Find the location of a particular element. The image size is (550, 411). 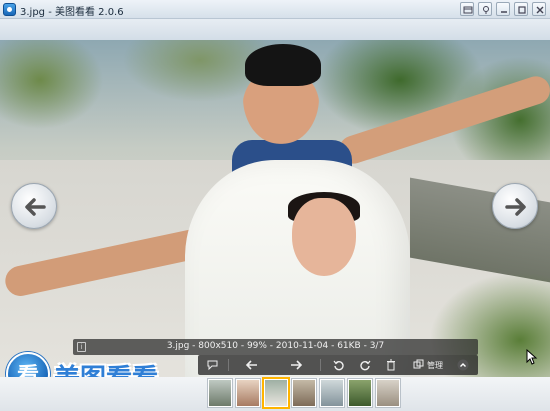

collapse-toolbar-button is located at coordinates (463, 365).